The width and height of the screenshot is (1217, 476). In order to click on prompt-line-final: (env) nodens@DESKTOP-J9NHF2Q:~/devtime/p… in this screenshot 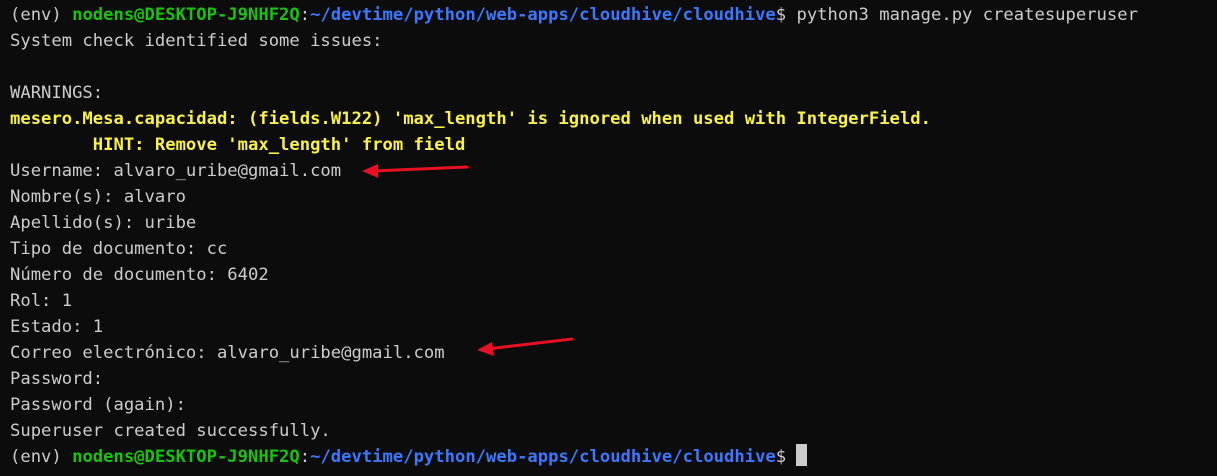, I will do `click(613, 457)`.